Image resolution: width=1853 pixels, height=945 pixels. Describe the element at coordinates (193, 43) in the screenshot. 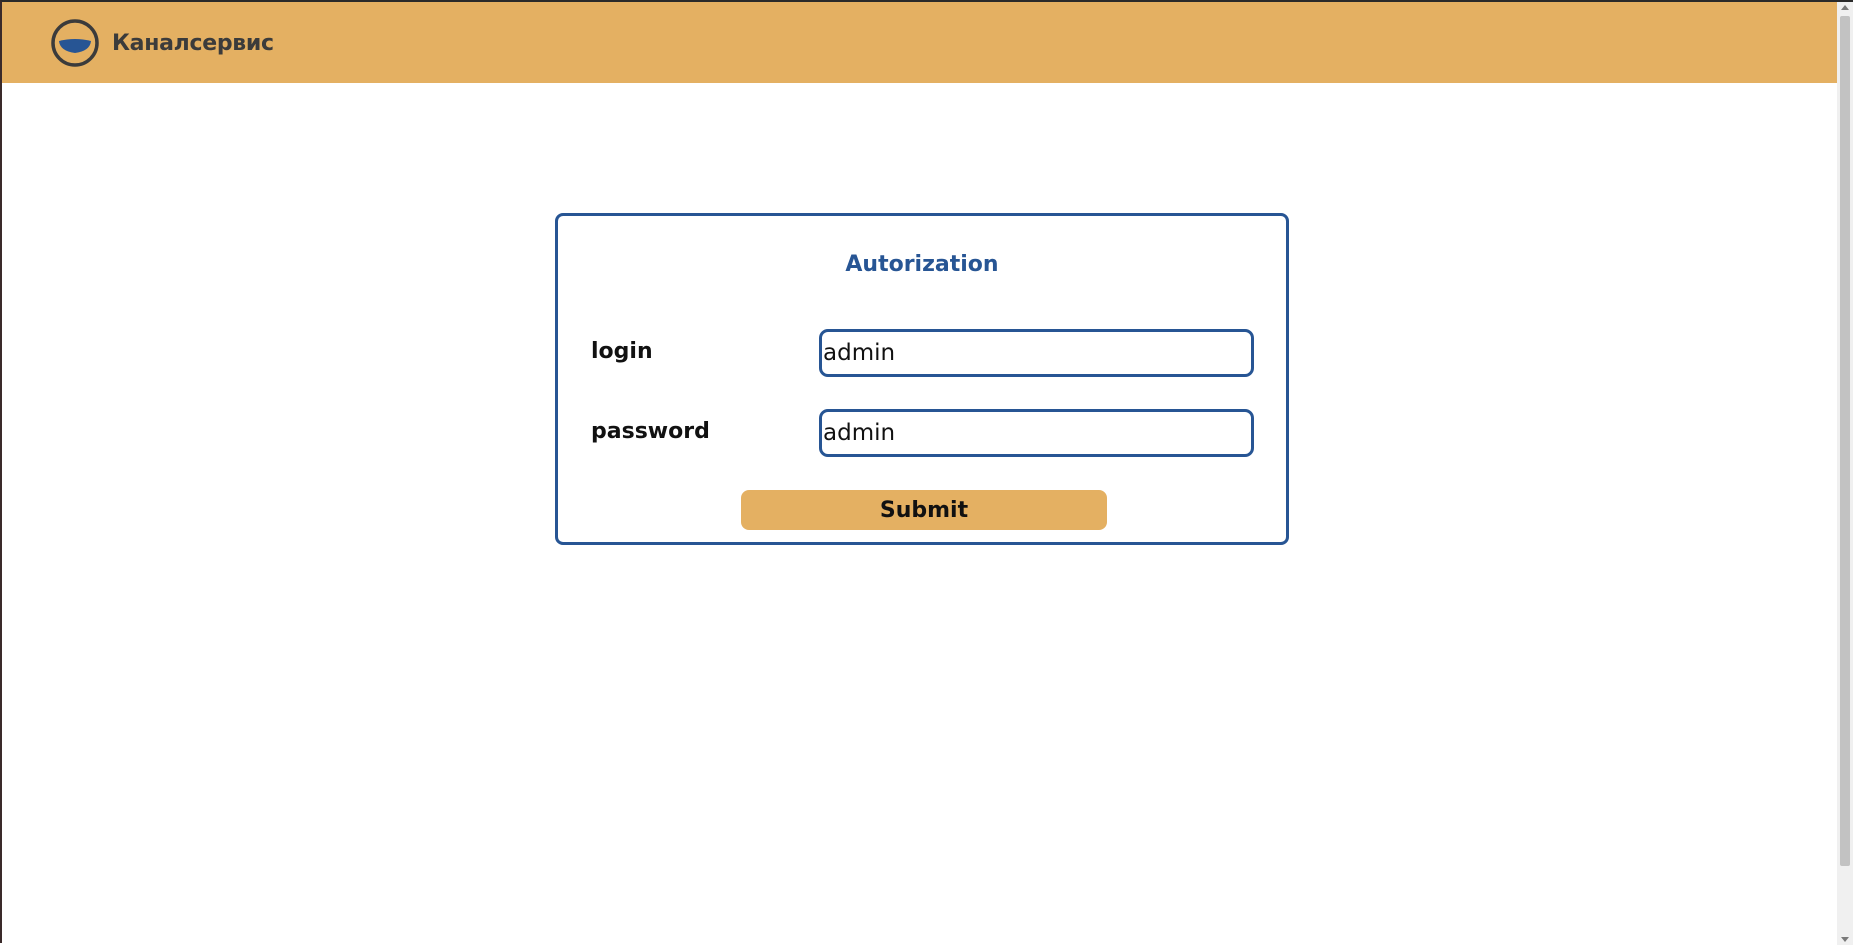

I see `brand-name: Каналсервис` at that location.